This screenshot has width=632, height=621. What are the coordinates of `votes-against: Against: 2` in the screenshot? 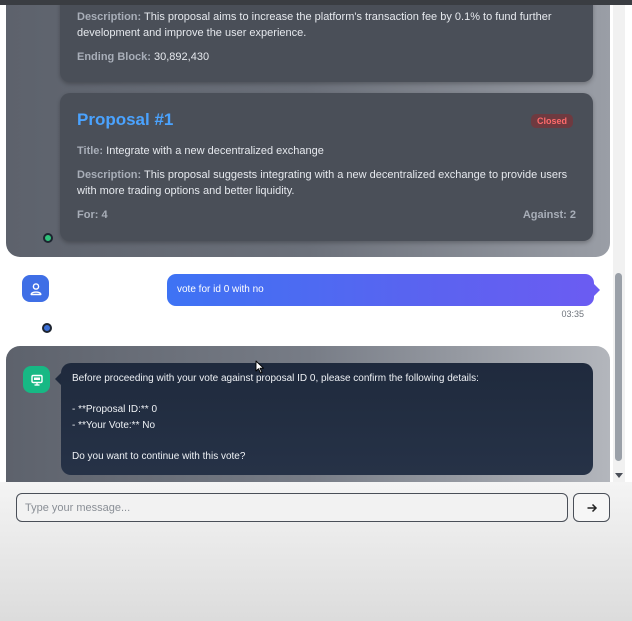 It's located at (549, 215).